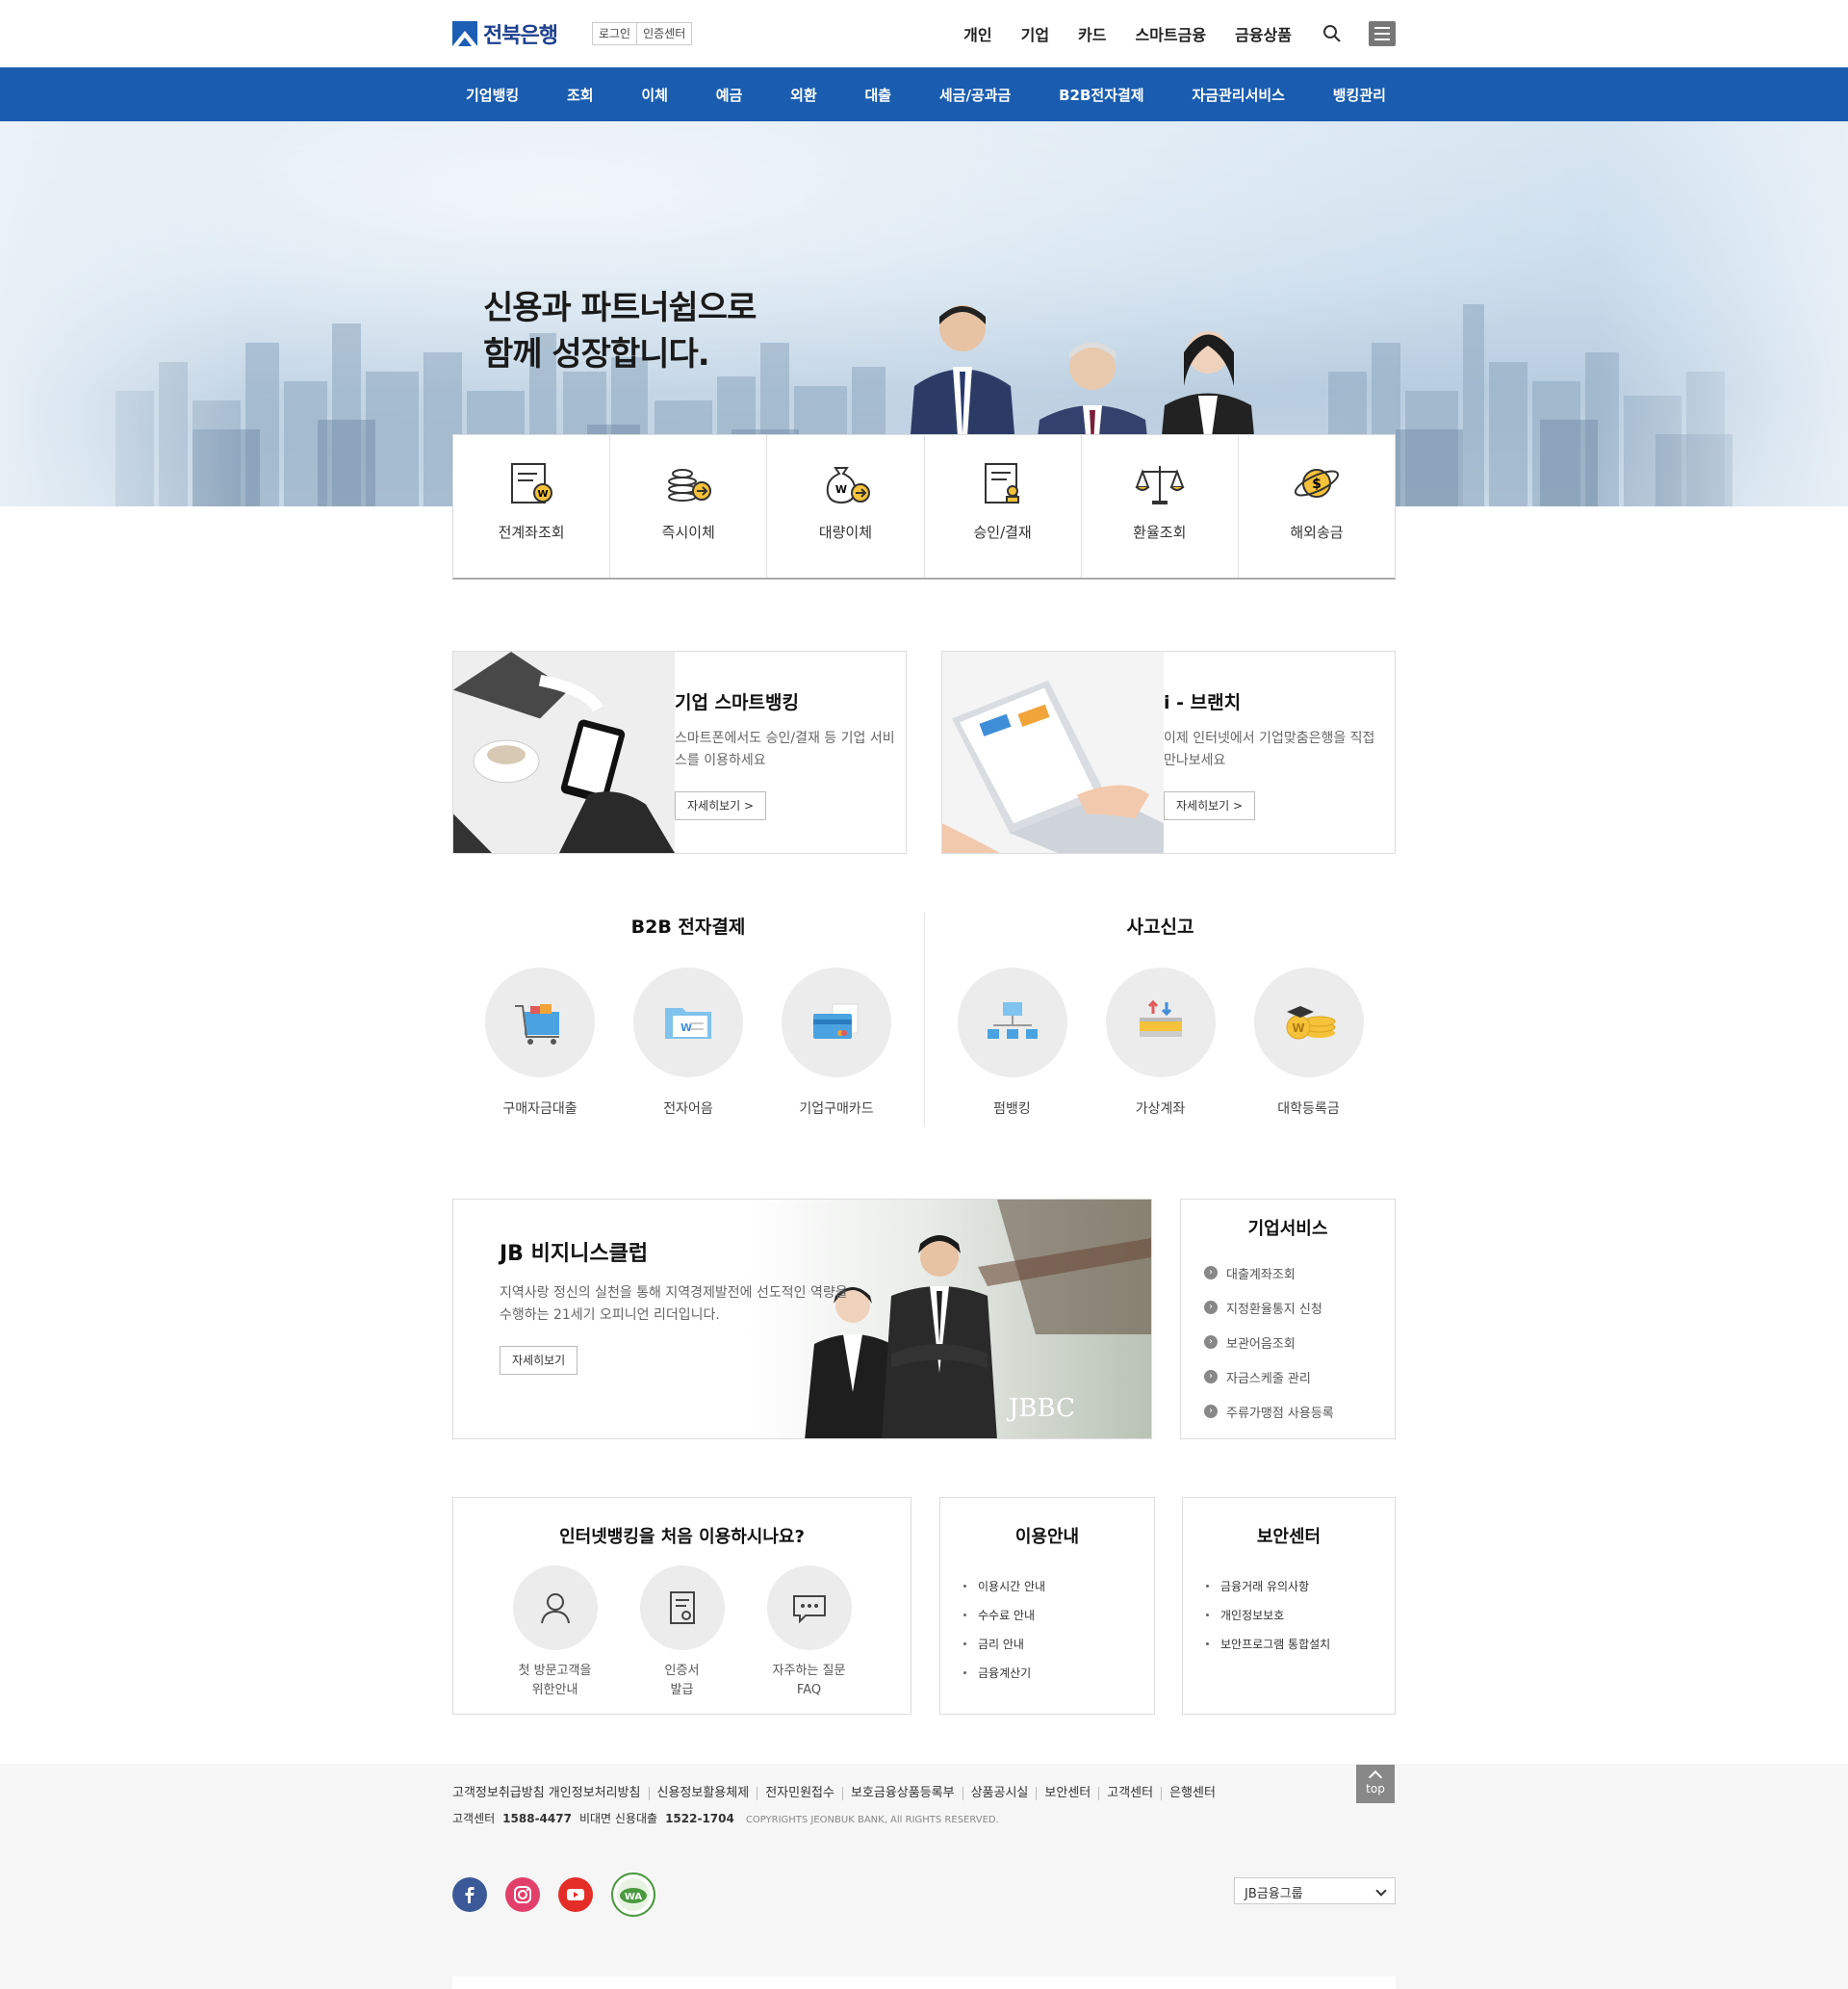 This screenshot has height=1989, width=1848. What do you see at coordinates (1012, 1043) in the screenshot?
I see `report-firm-banking: 펌뱅킹` at bounding box center [1012, 1043].